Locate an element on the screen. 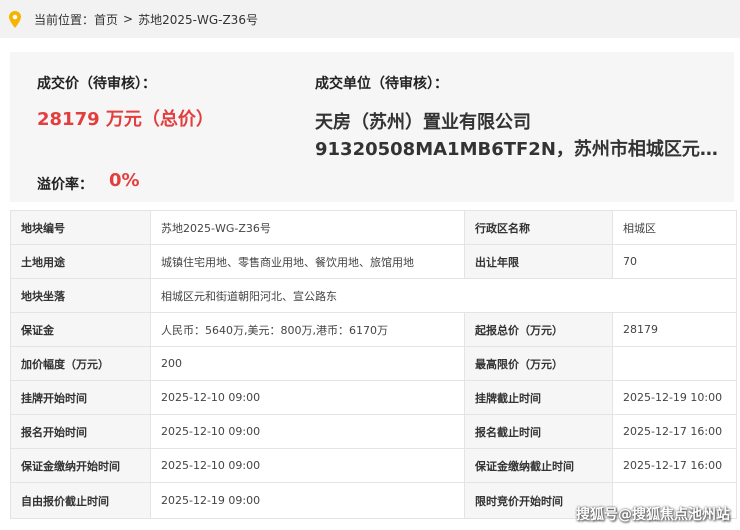  table-row: 土地用途 城镇住宅用地、零售商业用地、餐饮用地、旅馆用地 出让年限 70 is located at coordinates (373, 261).